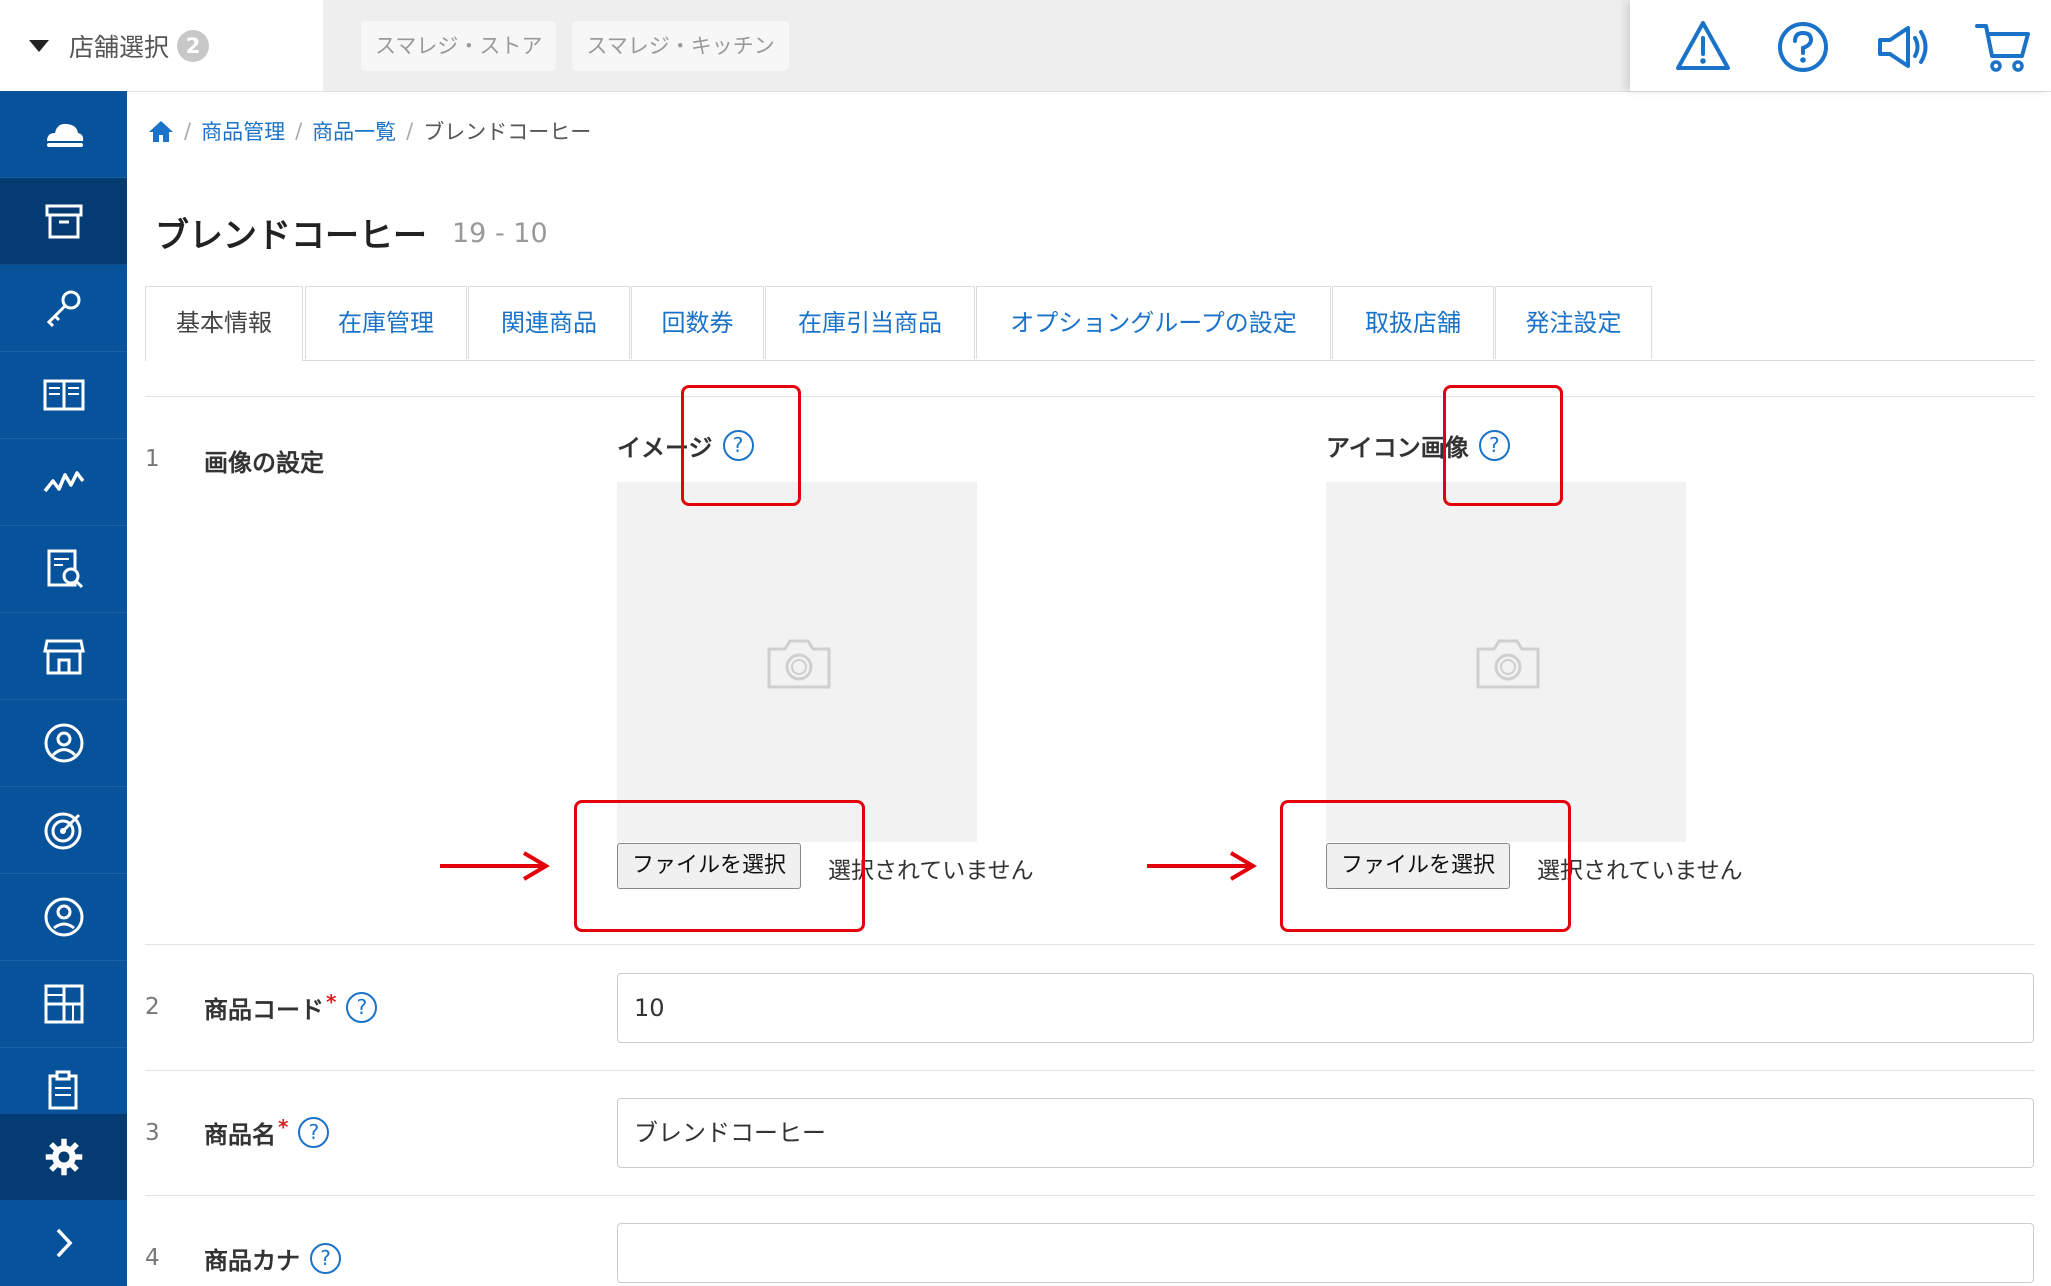 This screenshot has height=1286, width=2051. I want to click on sidebar-item-key, so click(63, 308).